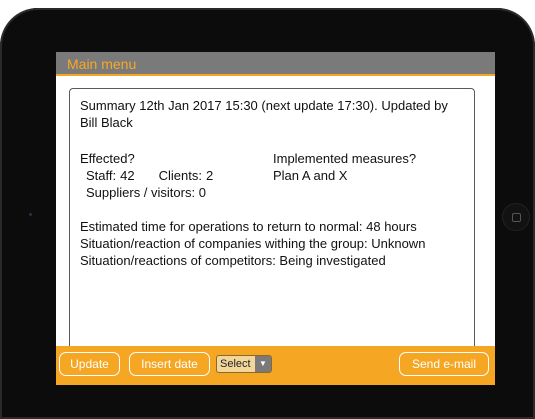 The width and height of the screenshot is (535, 419). What do you see at coordinates (263, 364) in the screenshot?
I see `chevron-down-icon: ▼` at bounding box center [263, 364].